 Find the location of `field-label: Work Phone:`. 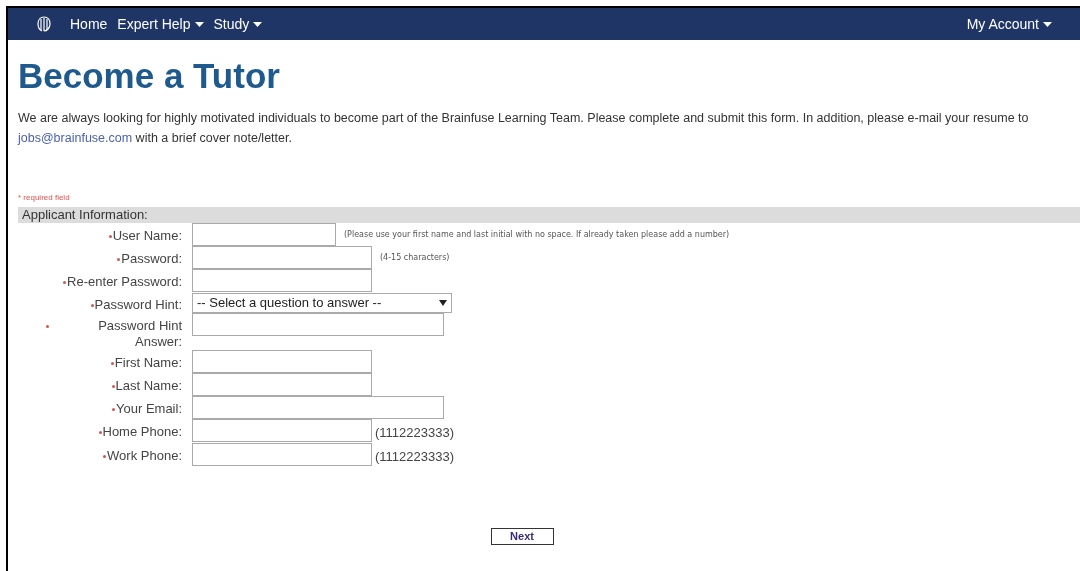

field-label: Work Phone: is located at coordinates (144, 455).